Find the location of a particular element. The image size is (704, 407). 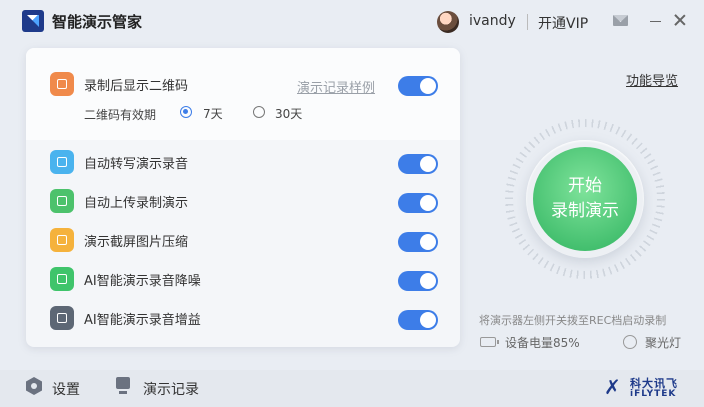

header-divider is located at coordinates (527, 22).